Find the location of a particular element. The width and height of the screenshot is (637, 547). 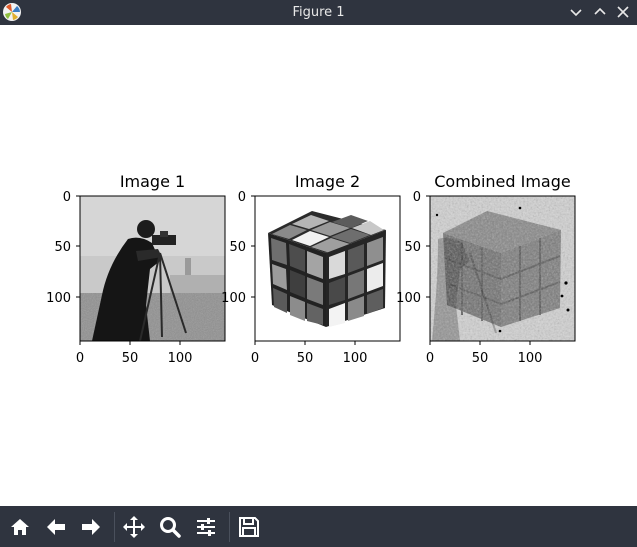

pan-button is located at coordinates (134, 527).